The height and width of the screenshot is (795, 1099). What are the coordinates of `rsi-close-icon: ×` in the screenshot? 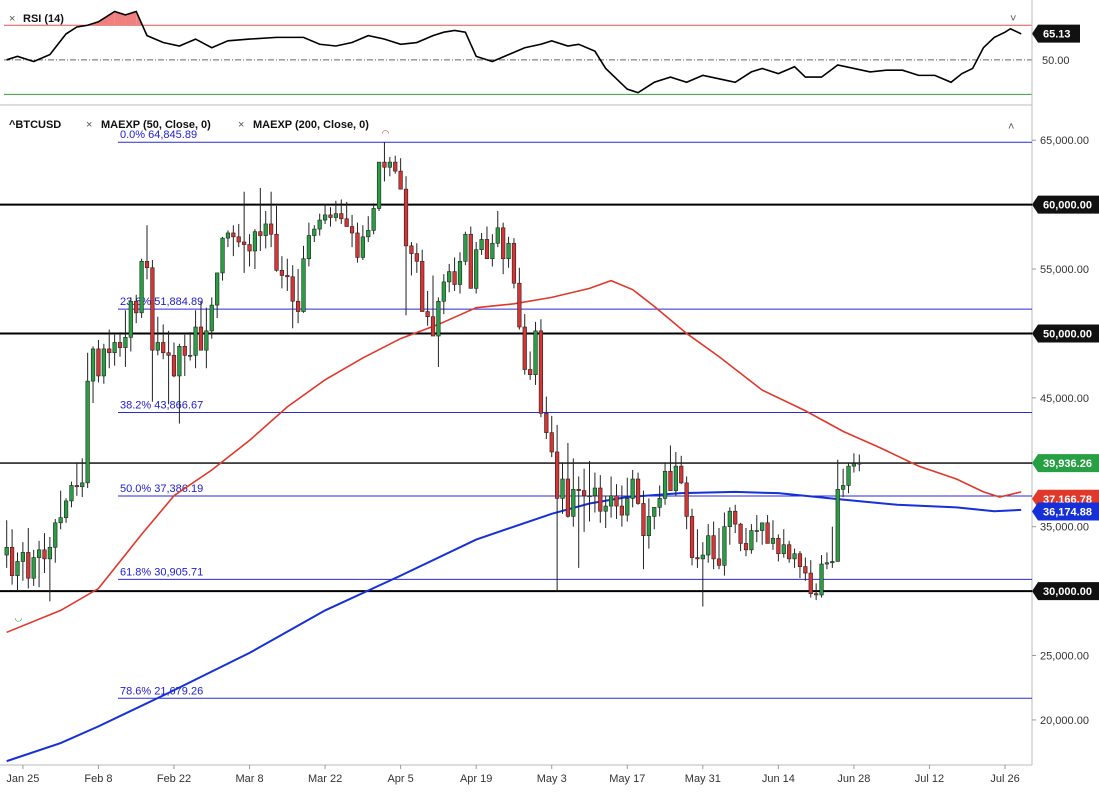 It's located at (12, 19).